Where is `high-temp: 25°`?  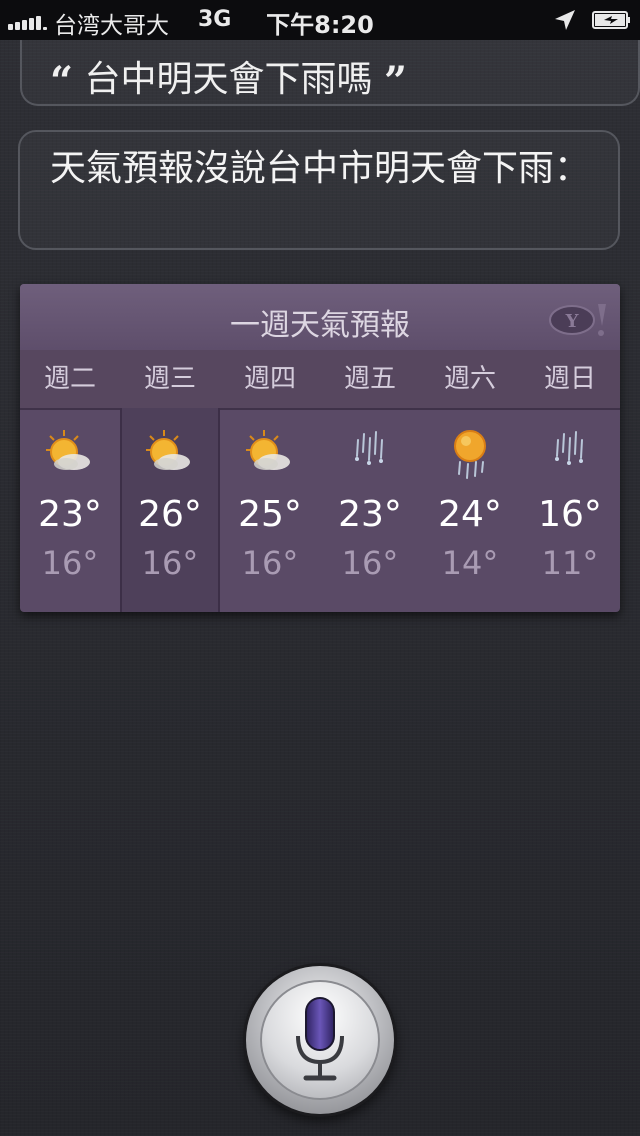
high-temp: 25° is located at coordinates (270, 514).